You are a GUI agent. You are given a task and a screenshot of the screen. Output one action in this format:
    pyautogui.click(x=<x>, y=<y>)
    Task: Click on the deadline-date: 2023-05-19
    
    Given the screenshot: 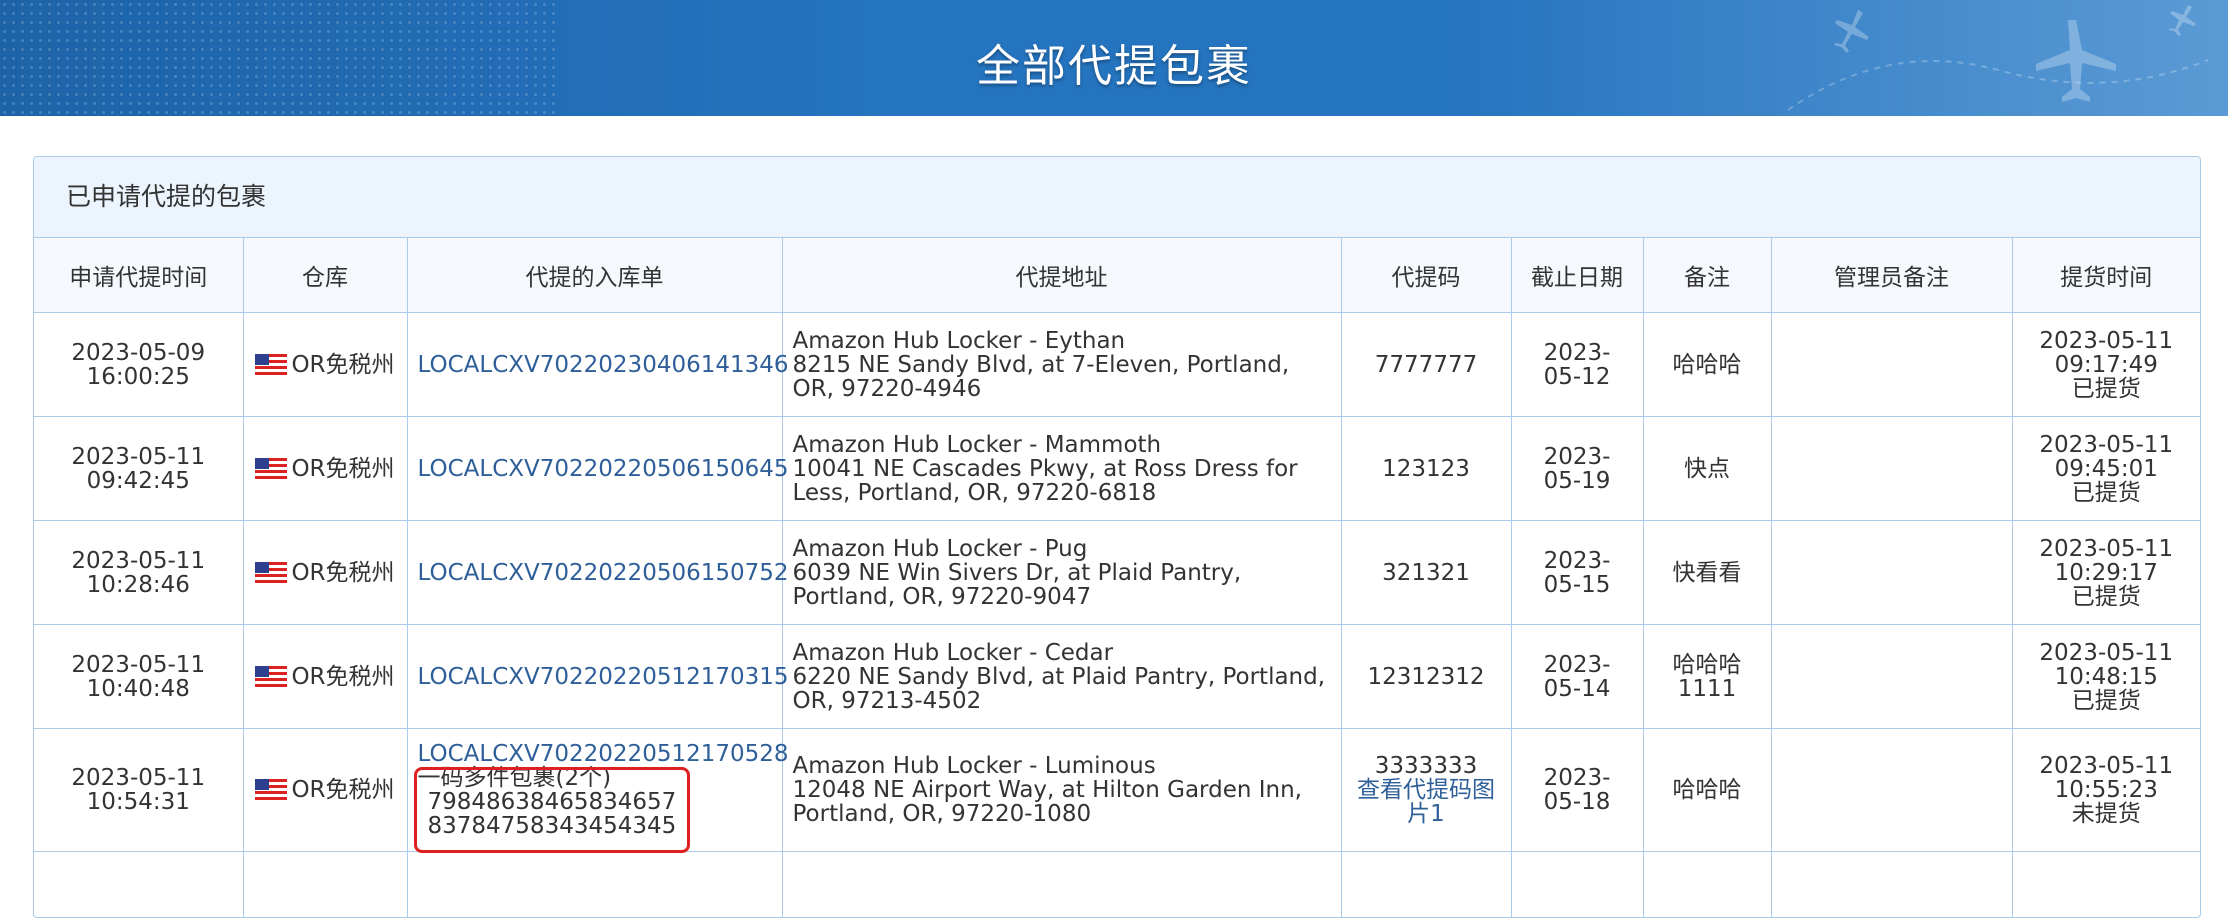 What is the action you would take?
    pyautogui.click(x=1577, y=469)
    